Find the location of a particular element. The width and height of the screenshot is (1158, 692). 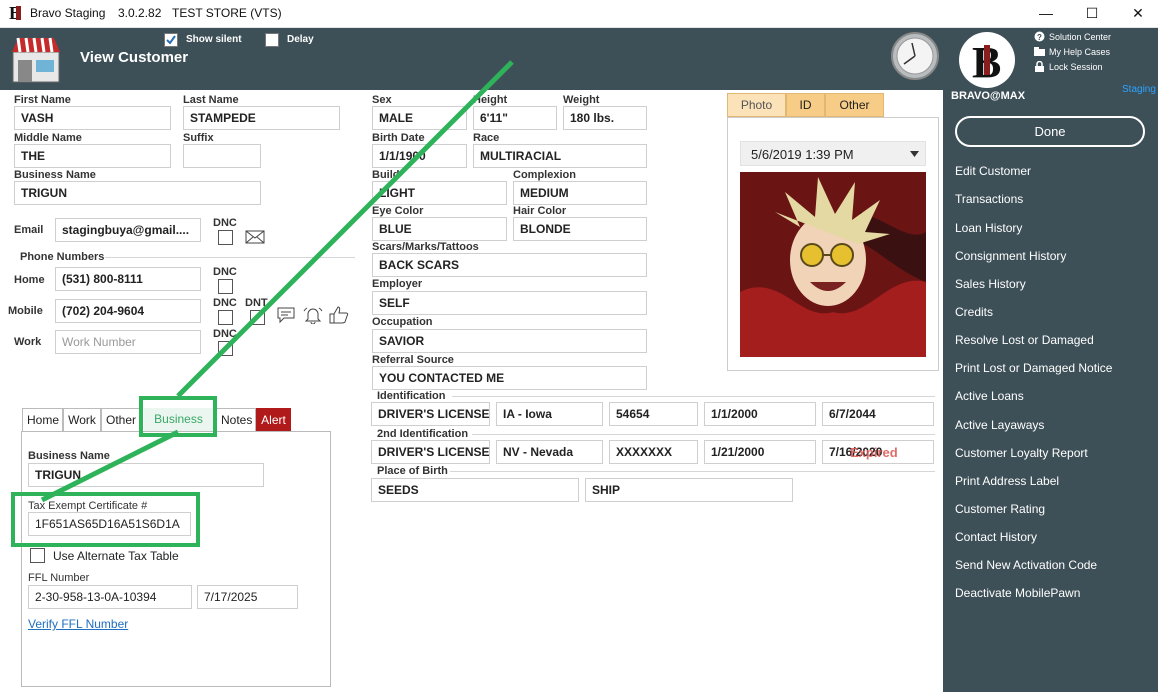

first-name-field: VASH is located at coordinates (92, 118).